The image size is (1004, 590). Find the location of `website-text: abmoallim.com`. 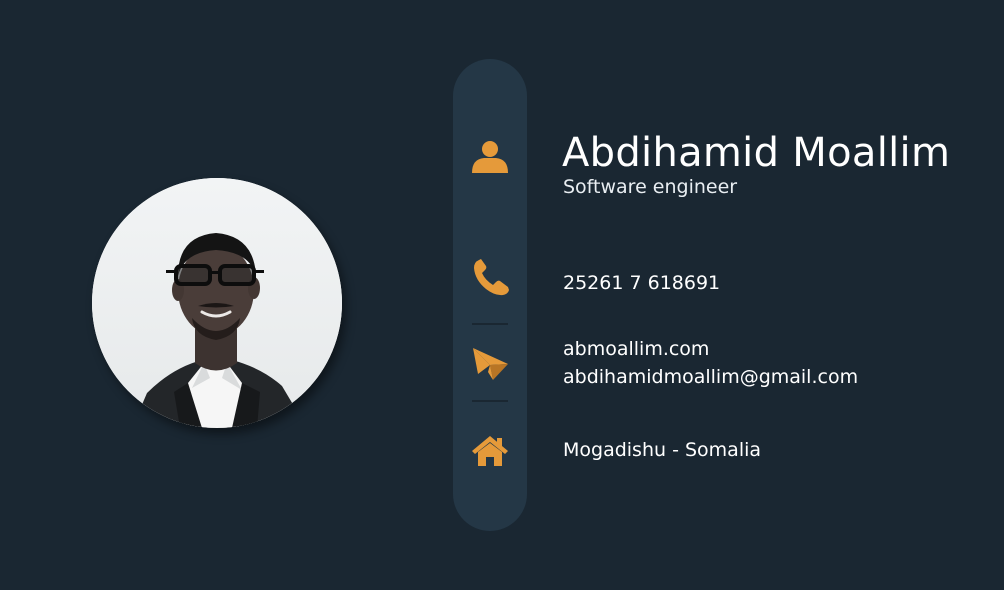

website-text: abmoallim.com is located at coordinates (636, 349).